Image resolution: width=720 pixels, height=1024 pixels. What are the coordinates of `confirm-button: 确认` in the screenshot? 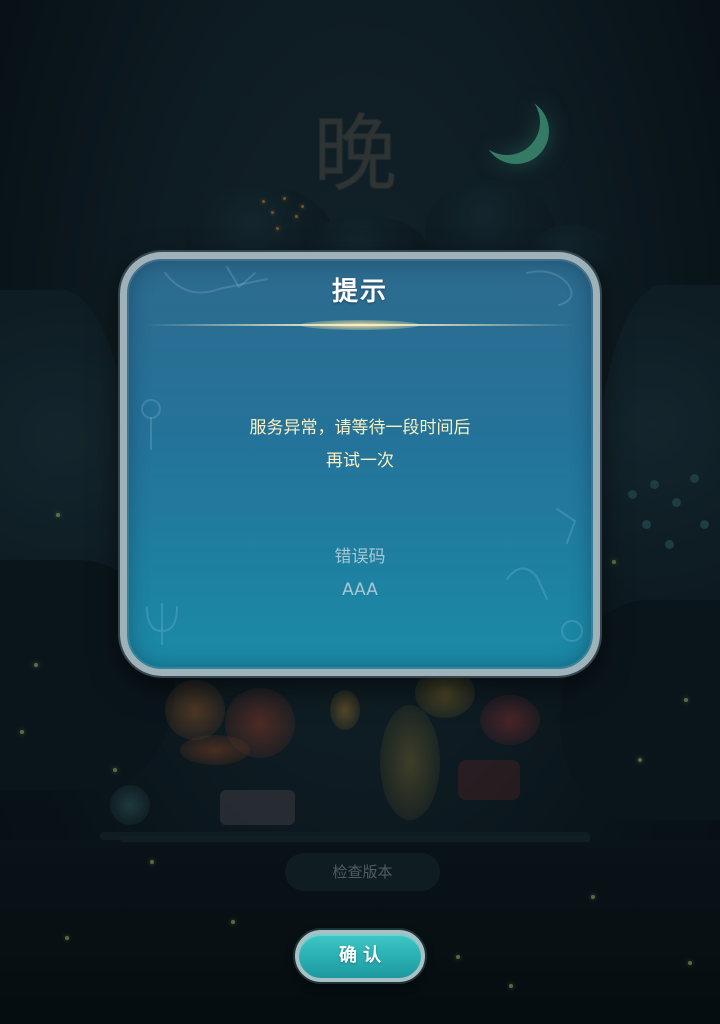 It's located at (360, 956).